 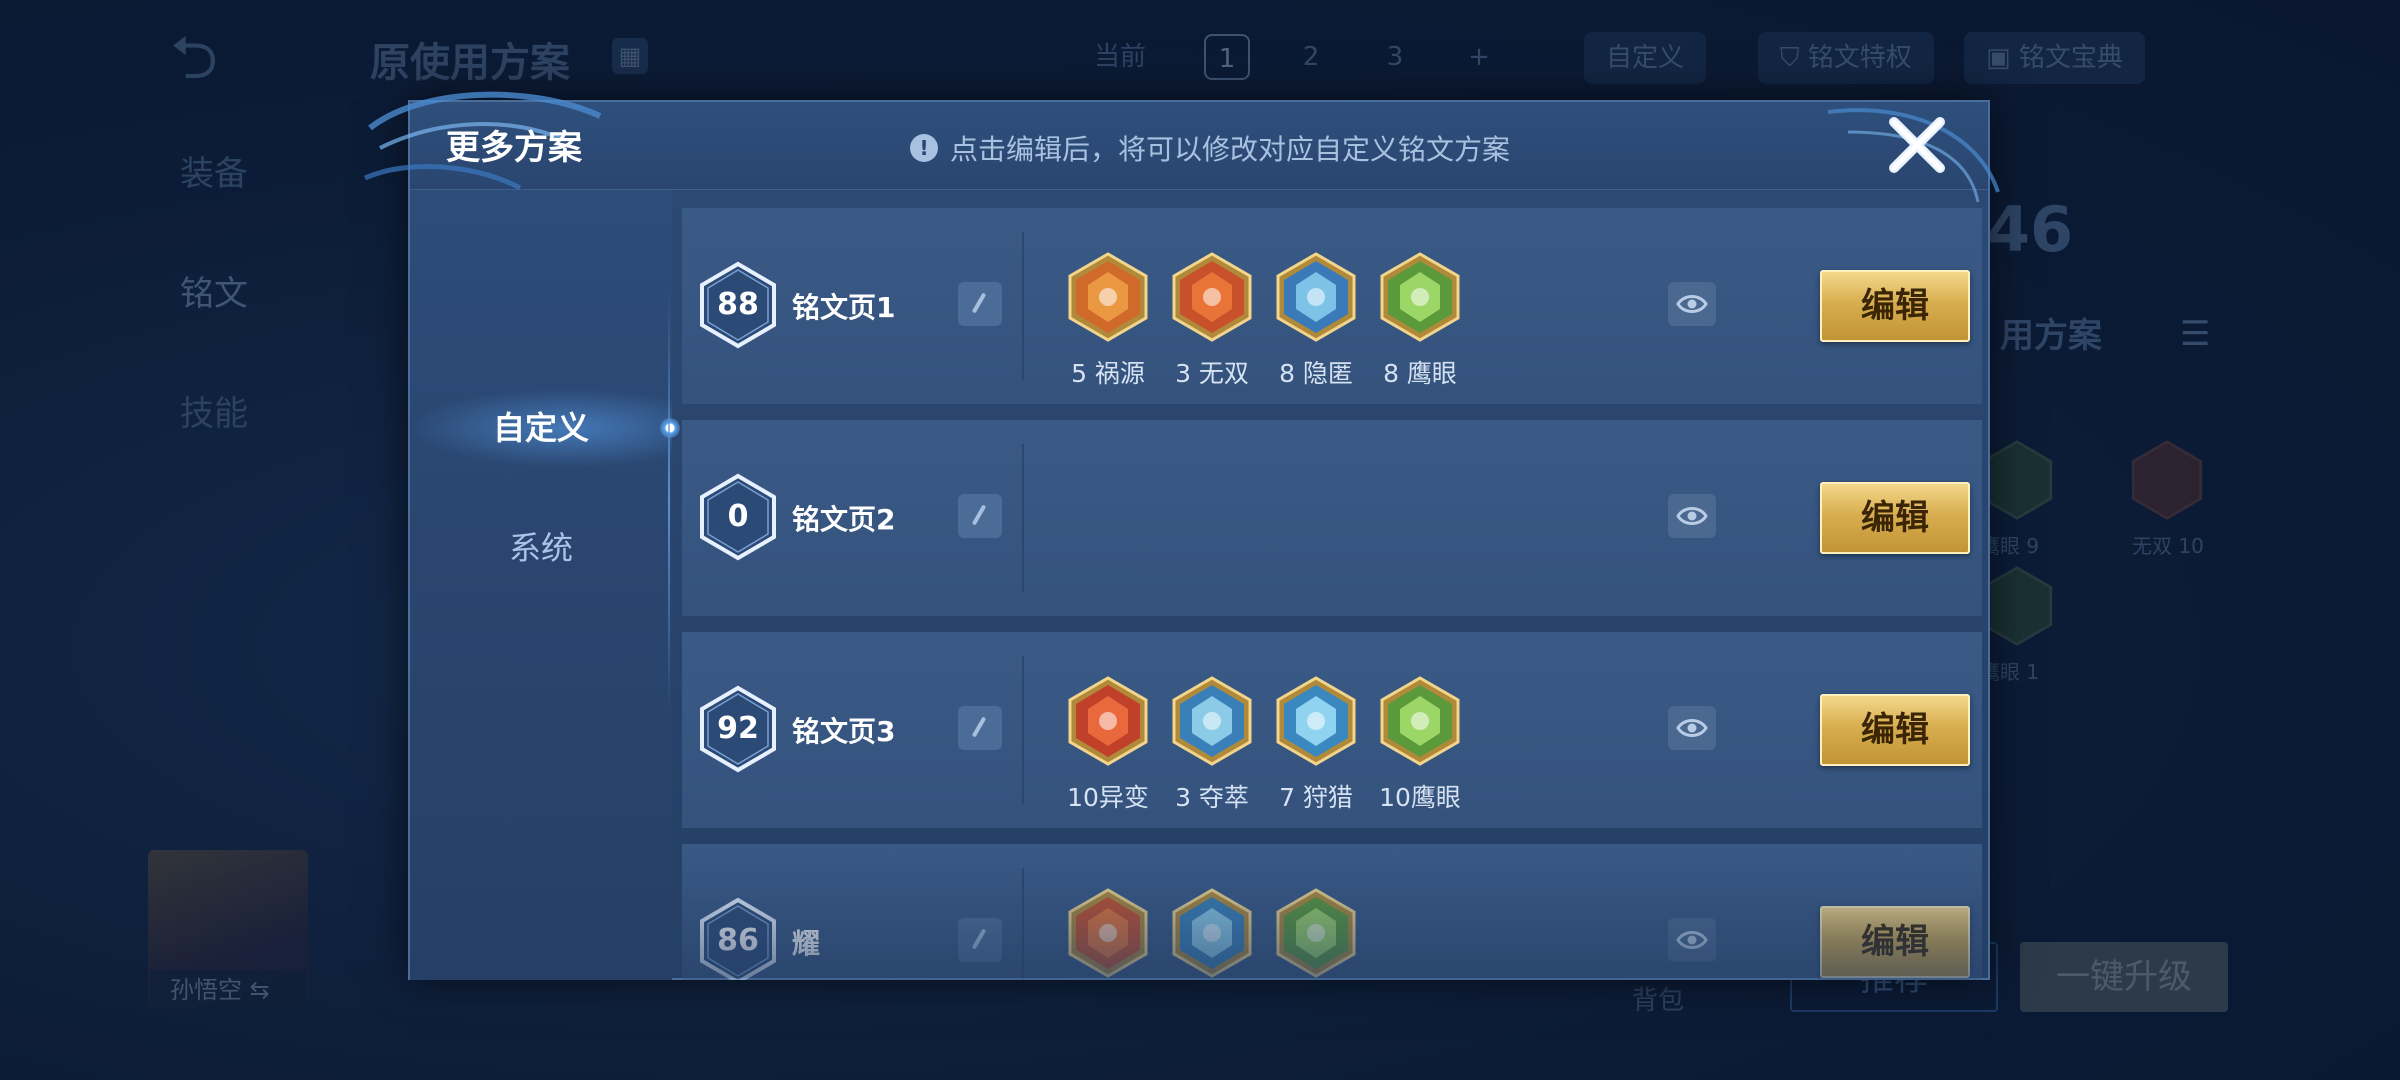 What do you see at coordinates (514, 148) in the screenshot?
I see `modal-title: 更多方案` at bounding box center [514, 148].